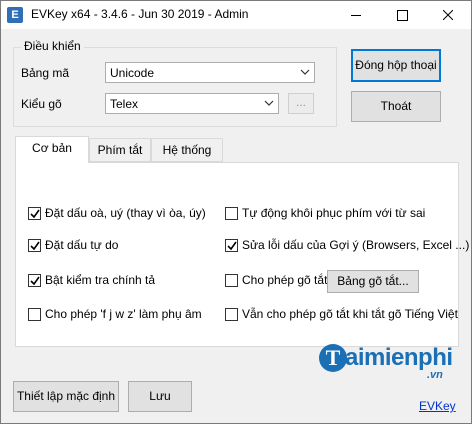 Image resolution: width=472 pixels, height=424 pixels. I want to click on tab-shortcuts: Phím tắt, so click(120, 150).